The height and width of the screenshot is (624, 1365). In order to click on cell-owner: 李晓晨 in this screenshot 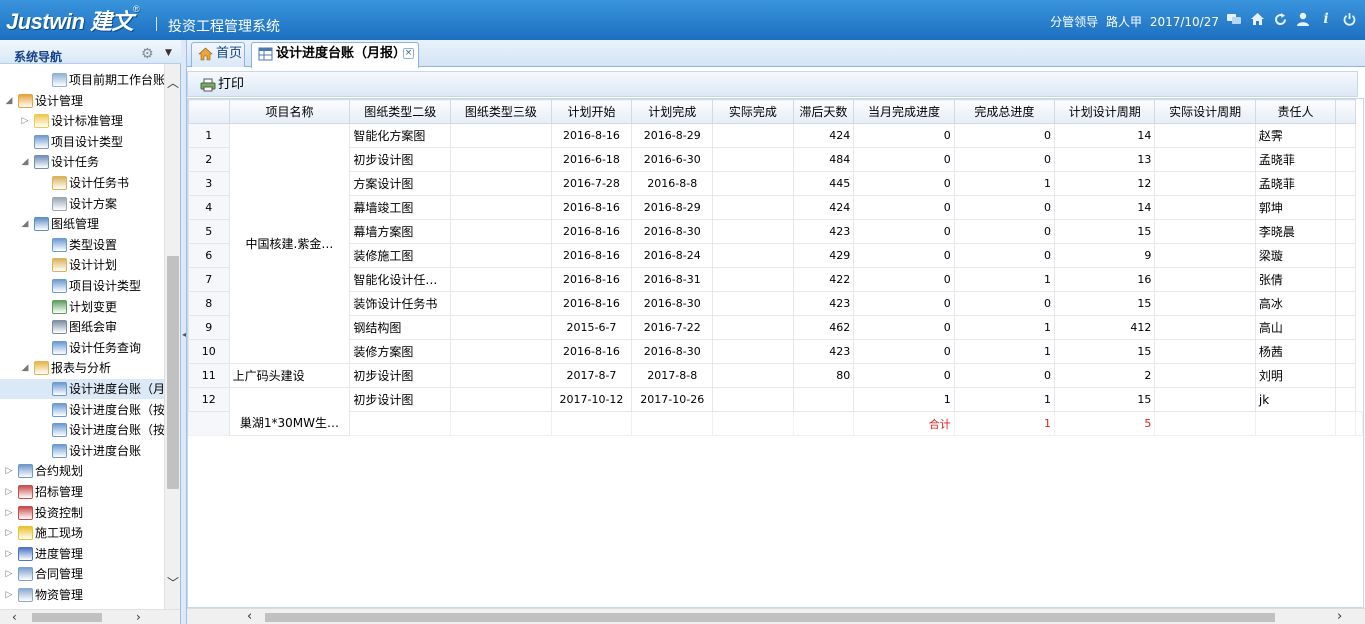, I will do `click(1295, 231)`.